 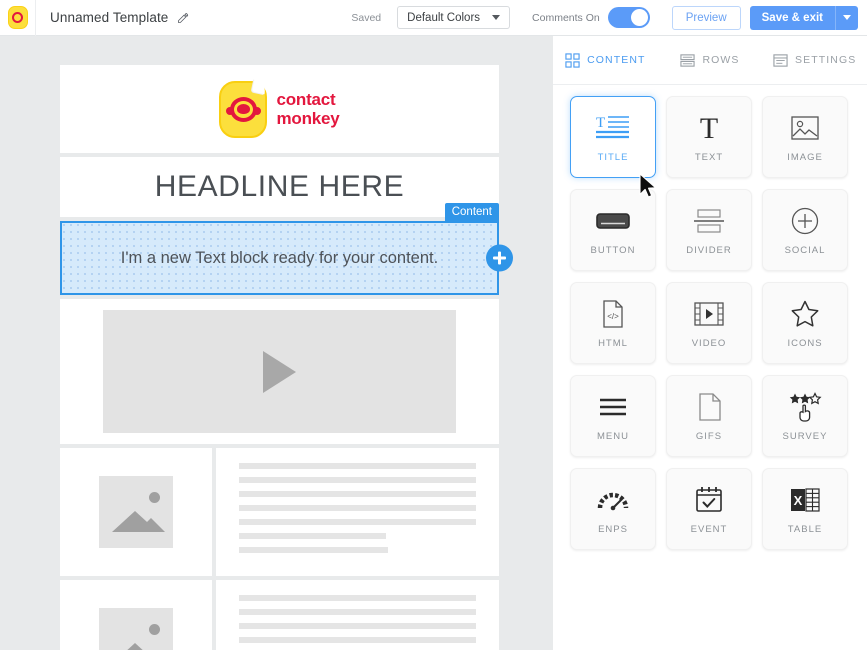 What do you see at coordinates (613, 323) in the screenshot?
I see `content-tile-html: </> HTML` at bounding box center [613, 323].